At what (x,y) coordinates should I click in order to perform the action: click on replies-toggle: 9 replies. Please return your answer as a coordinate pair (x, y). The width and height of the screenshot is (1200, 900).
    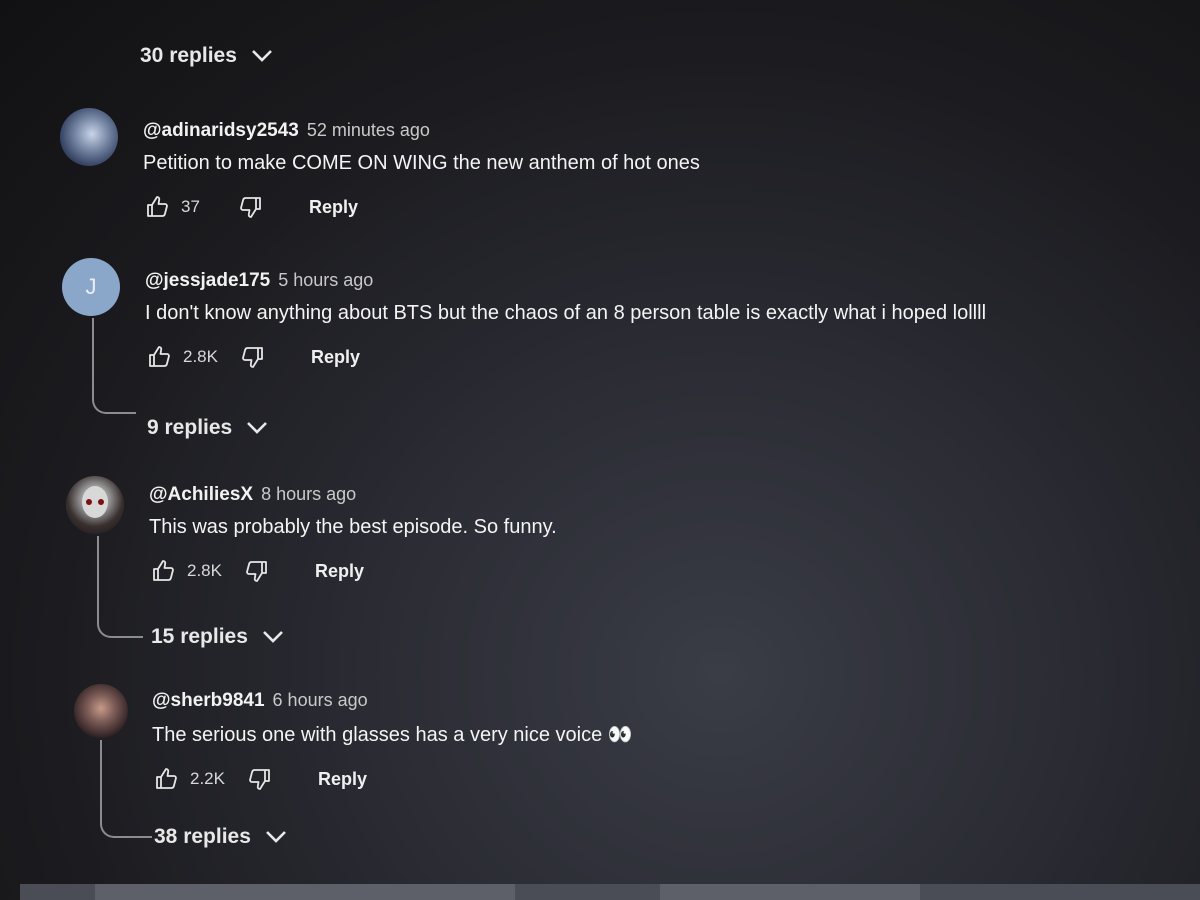
    Looking at the image, I should click on (207, 428).